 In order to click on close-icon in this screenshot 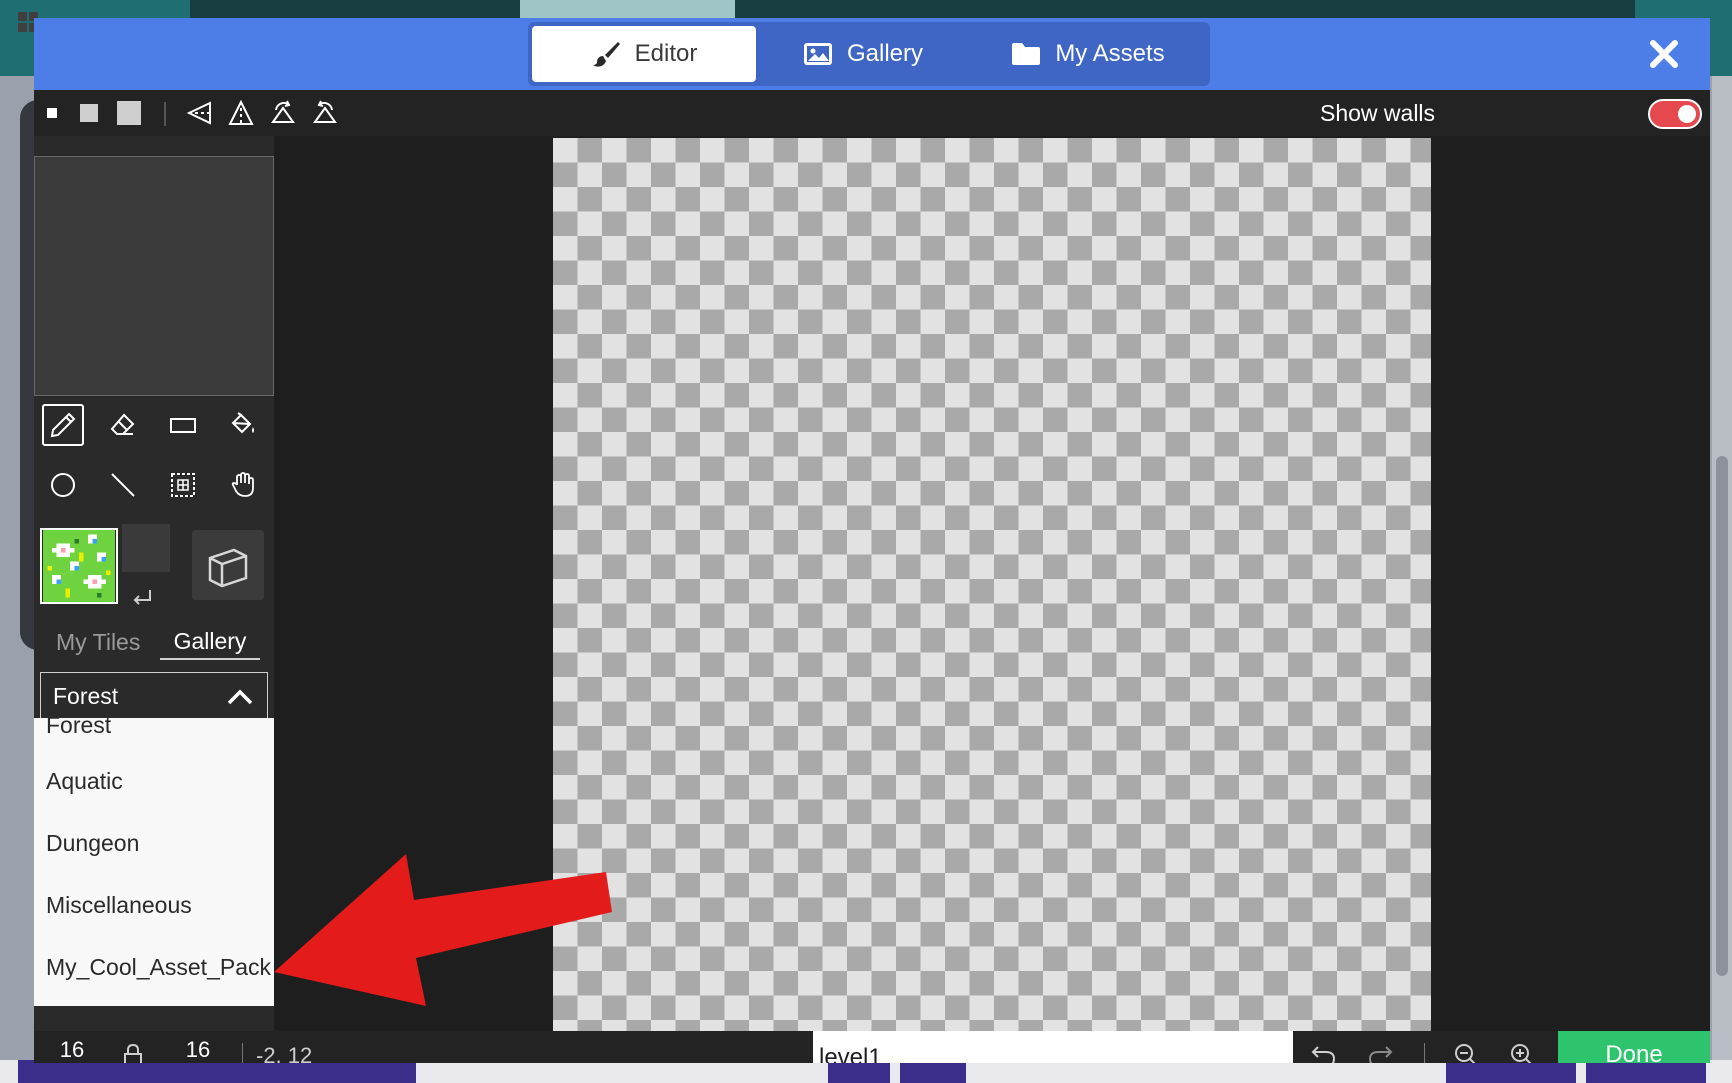, I will do `click(1664, 54)`.